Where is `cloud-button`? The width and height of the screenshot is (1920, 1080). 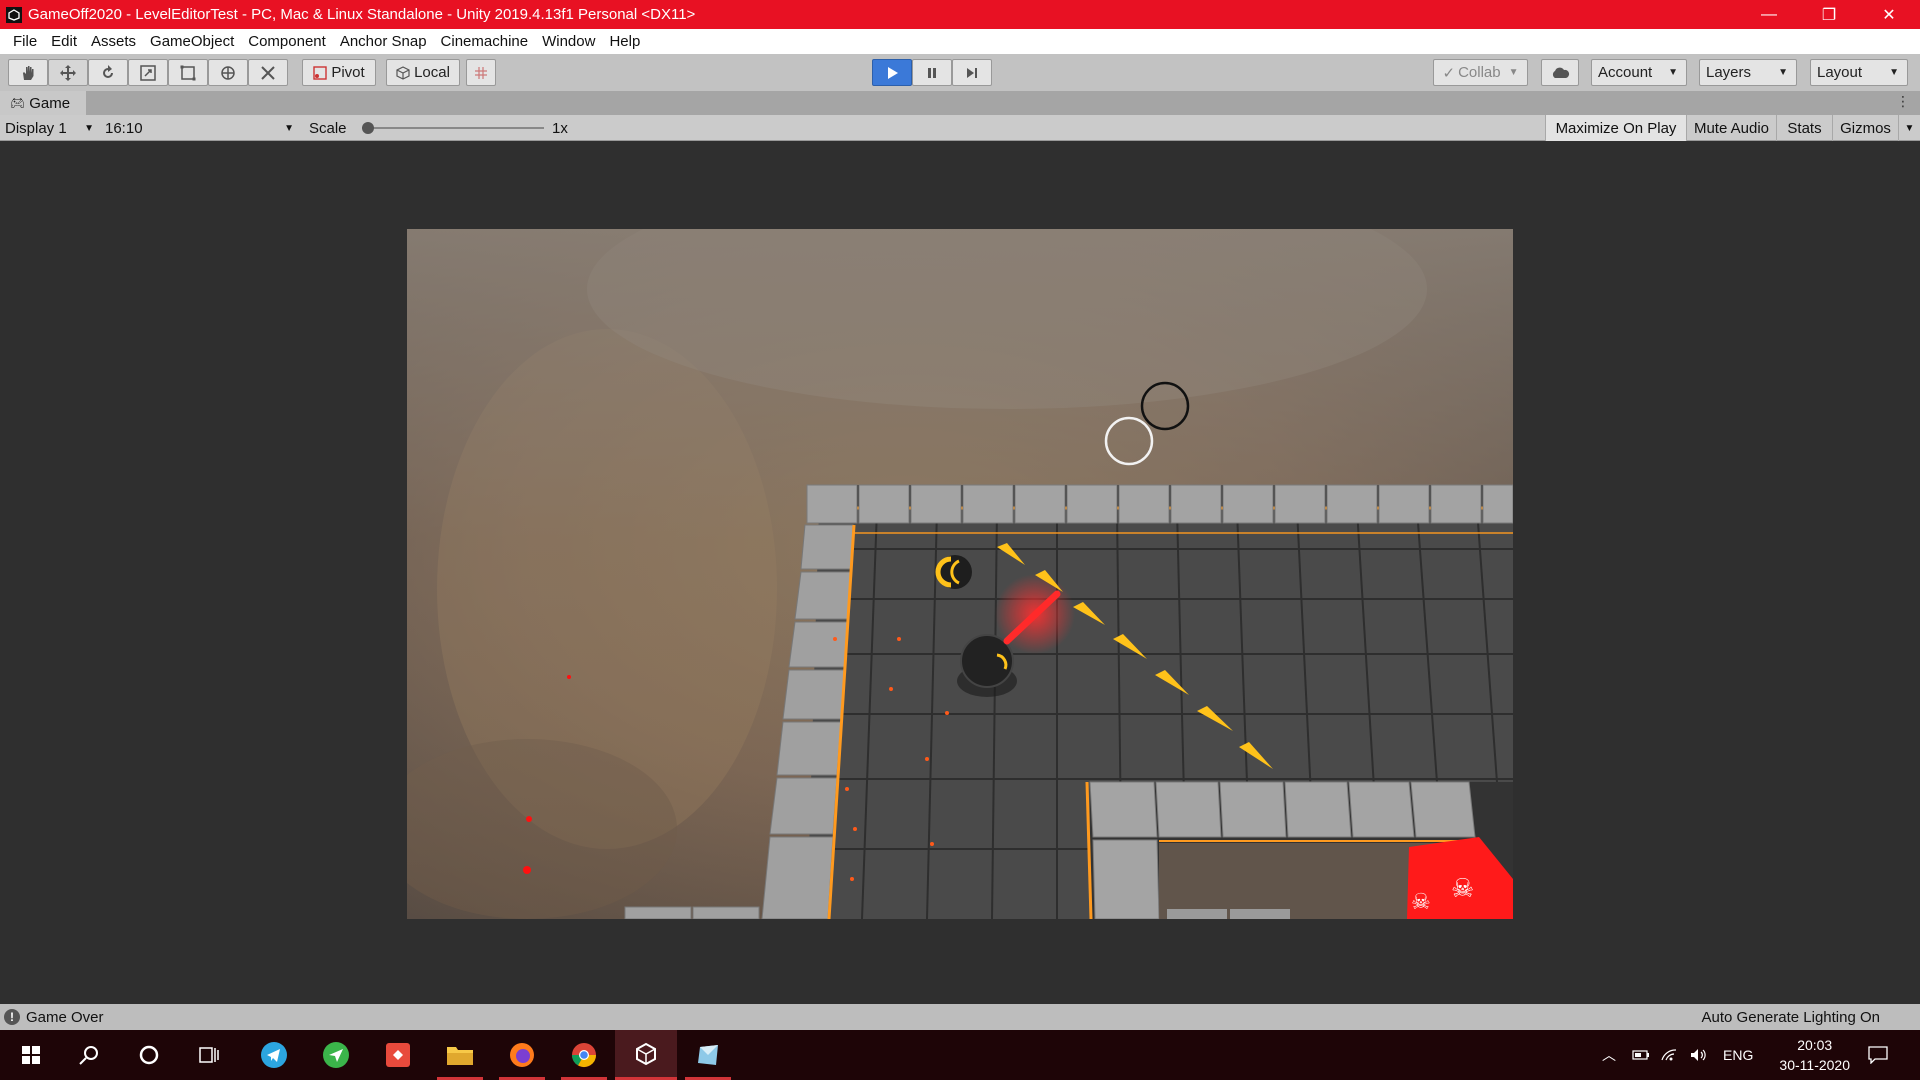
cloud-button is located at coordinates (1560, 72).